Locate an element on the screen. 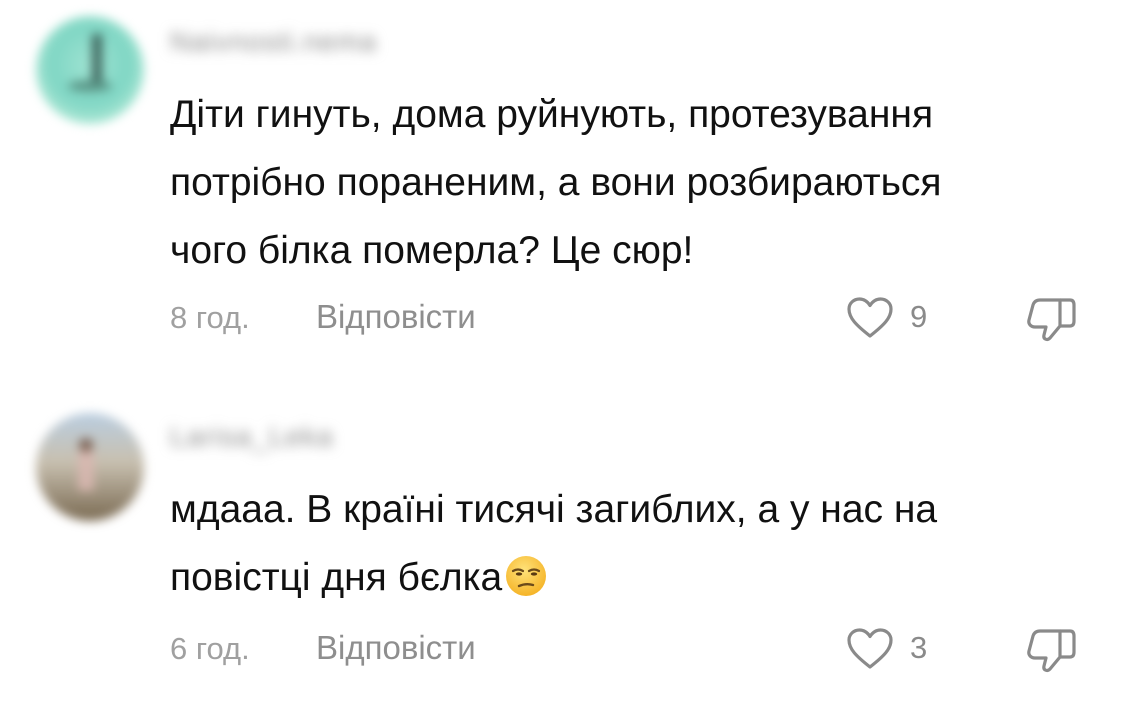 This screenshot has width=1125, height=723. like-count: 3 is located at coordinates (919, 647).